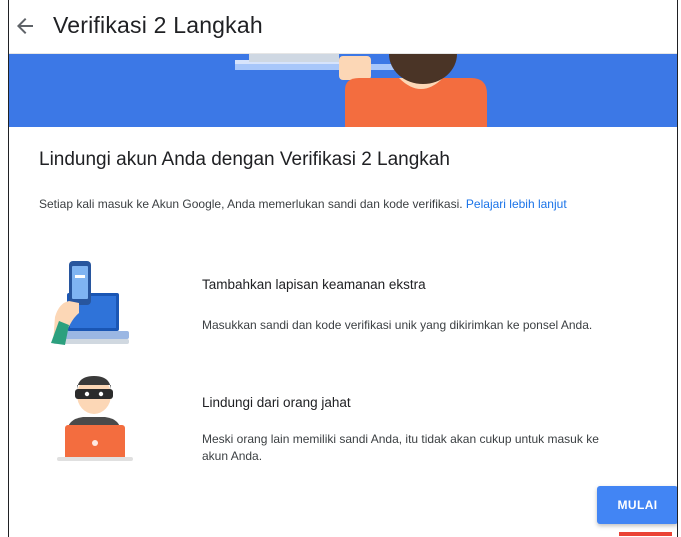  What do you see at coordinates (343, 27) in the screenshot?
I see `top-bar: Verifikasi 2 Langkah` at bounding box center [343, 27].